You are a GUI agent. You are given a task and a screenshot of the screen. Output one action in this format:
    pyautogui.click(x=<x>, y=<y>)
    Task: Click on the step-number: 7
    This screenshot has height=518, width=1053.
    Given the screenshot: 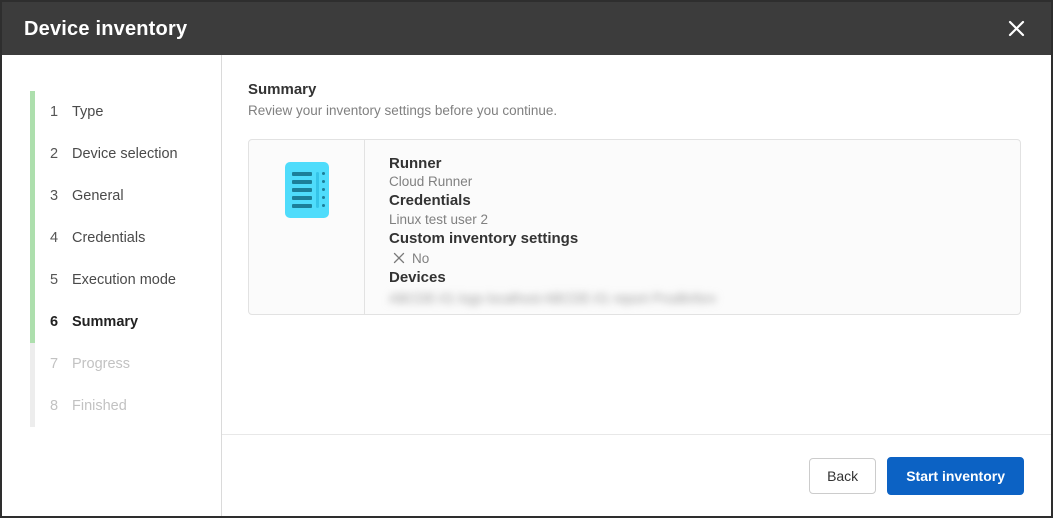 What is the action you would take?
    pyautogui.click(x=54, y=364)
    